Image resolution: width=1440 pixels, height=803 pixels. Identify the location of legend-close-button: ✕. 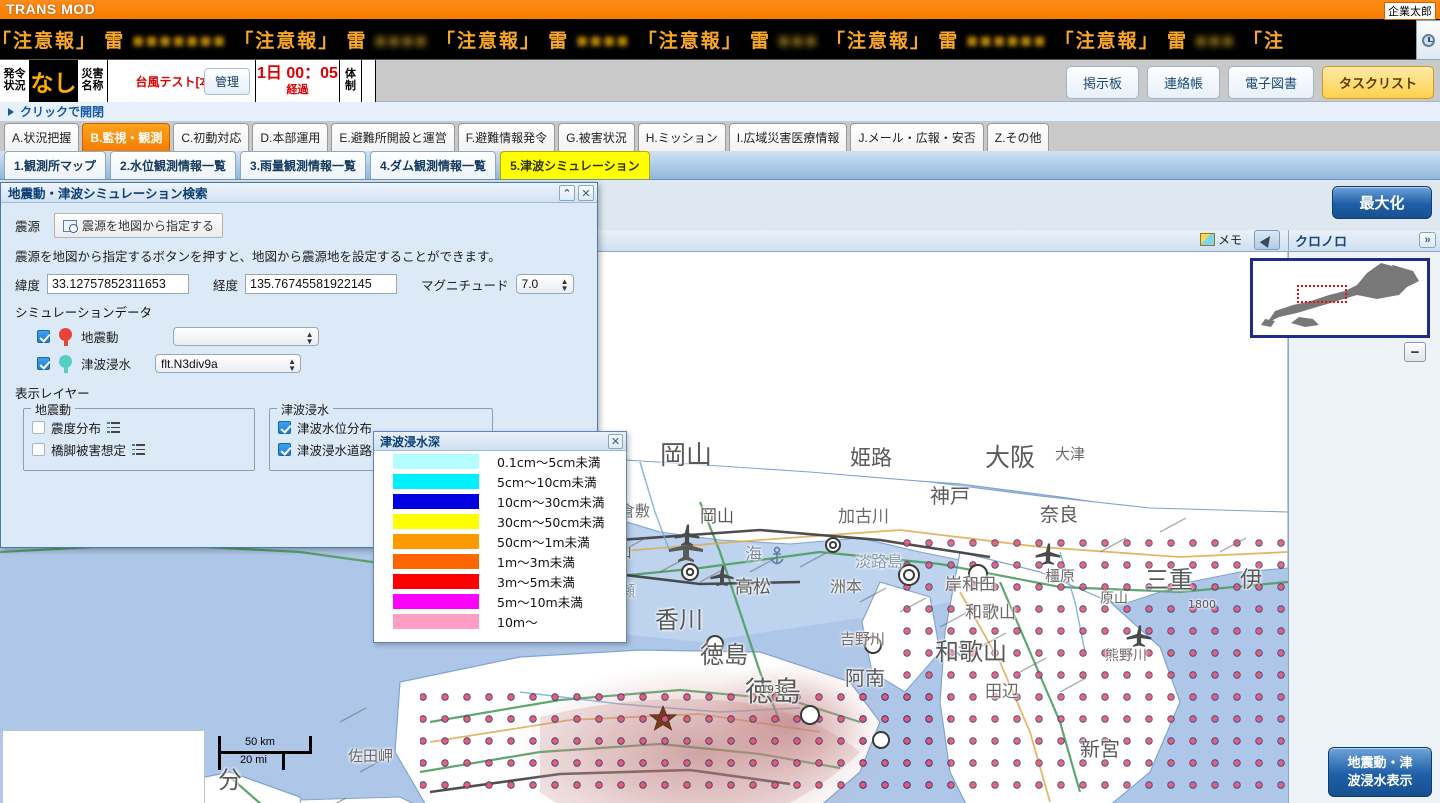
(615, 441).